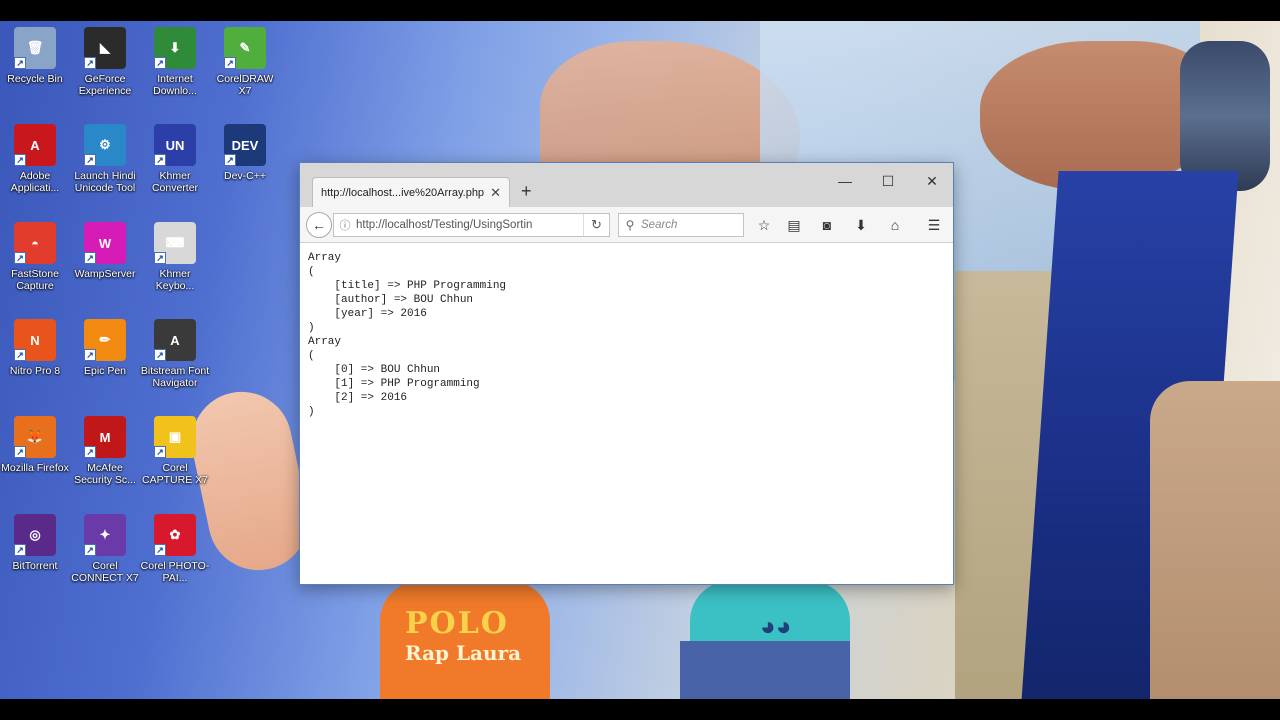  What do you see at coordinates (175, 474) in the screenshot?
I see `desktop-icon-label: Corel CAPTURE X7` at bounding box center [175, 474].